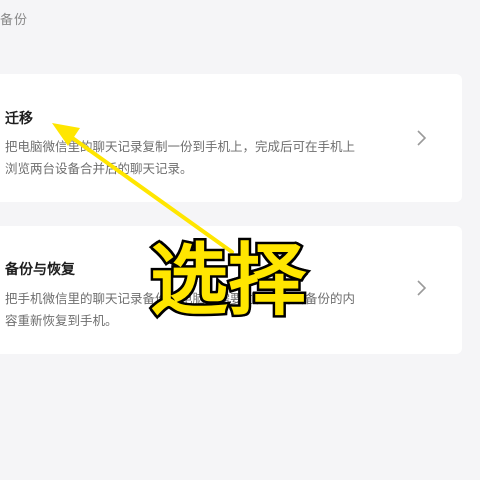 The width and height of the screenshot is (480, 480). I want to click on page-title: 备份, so click(14, 20).